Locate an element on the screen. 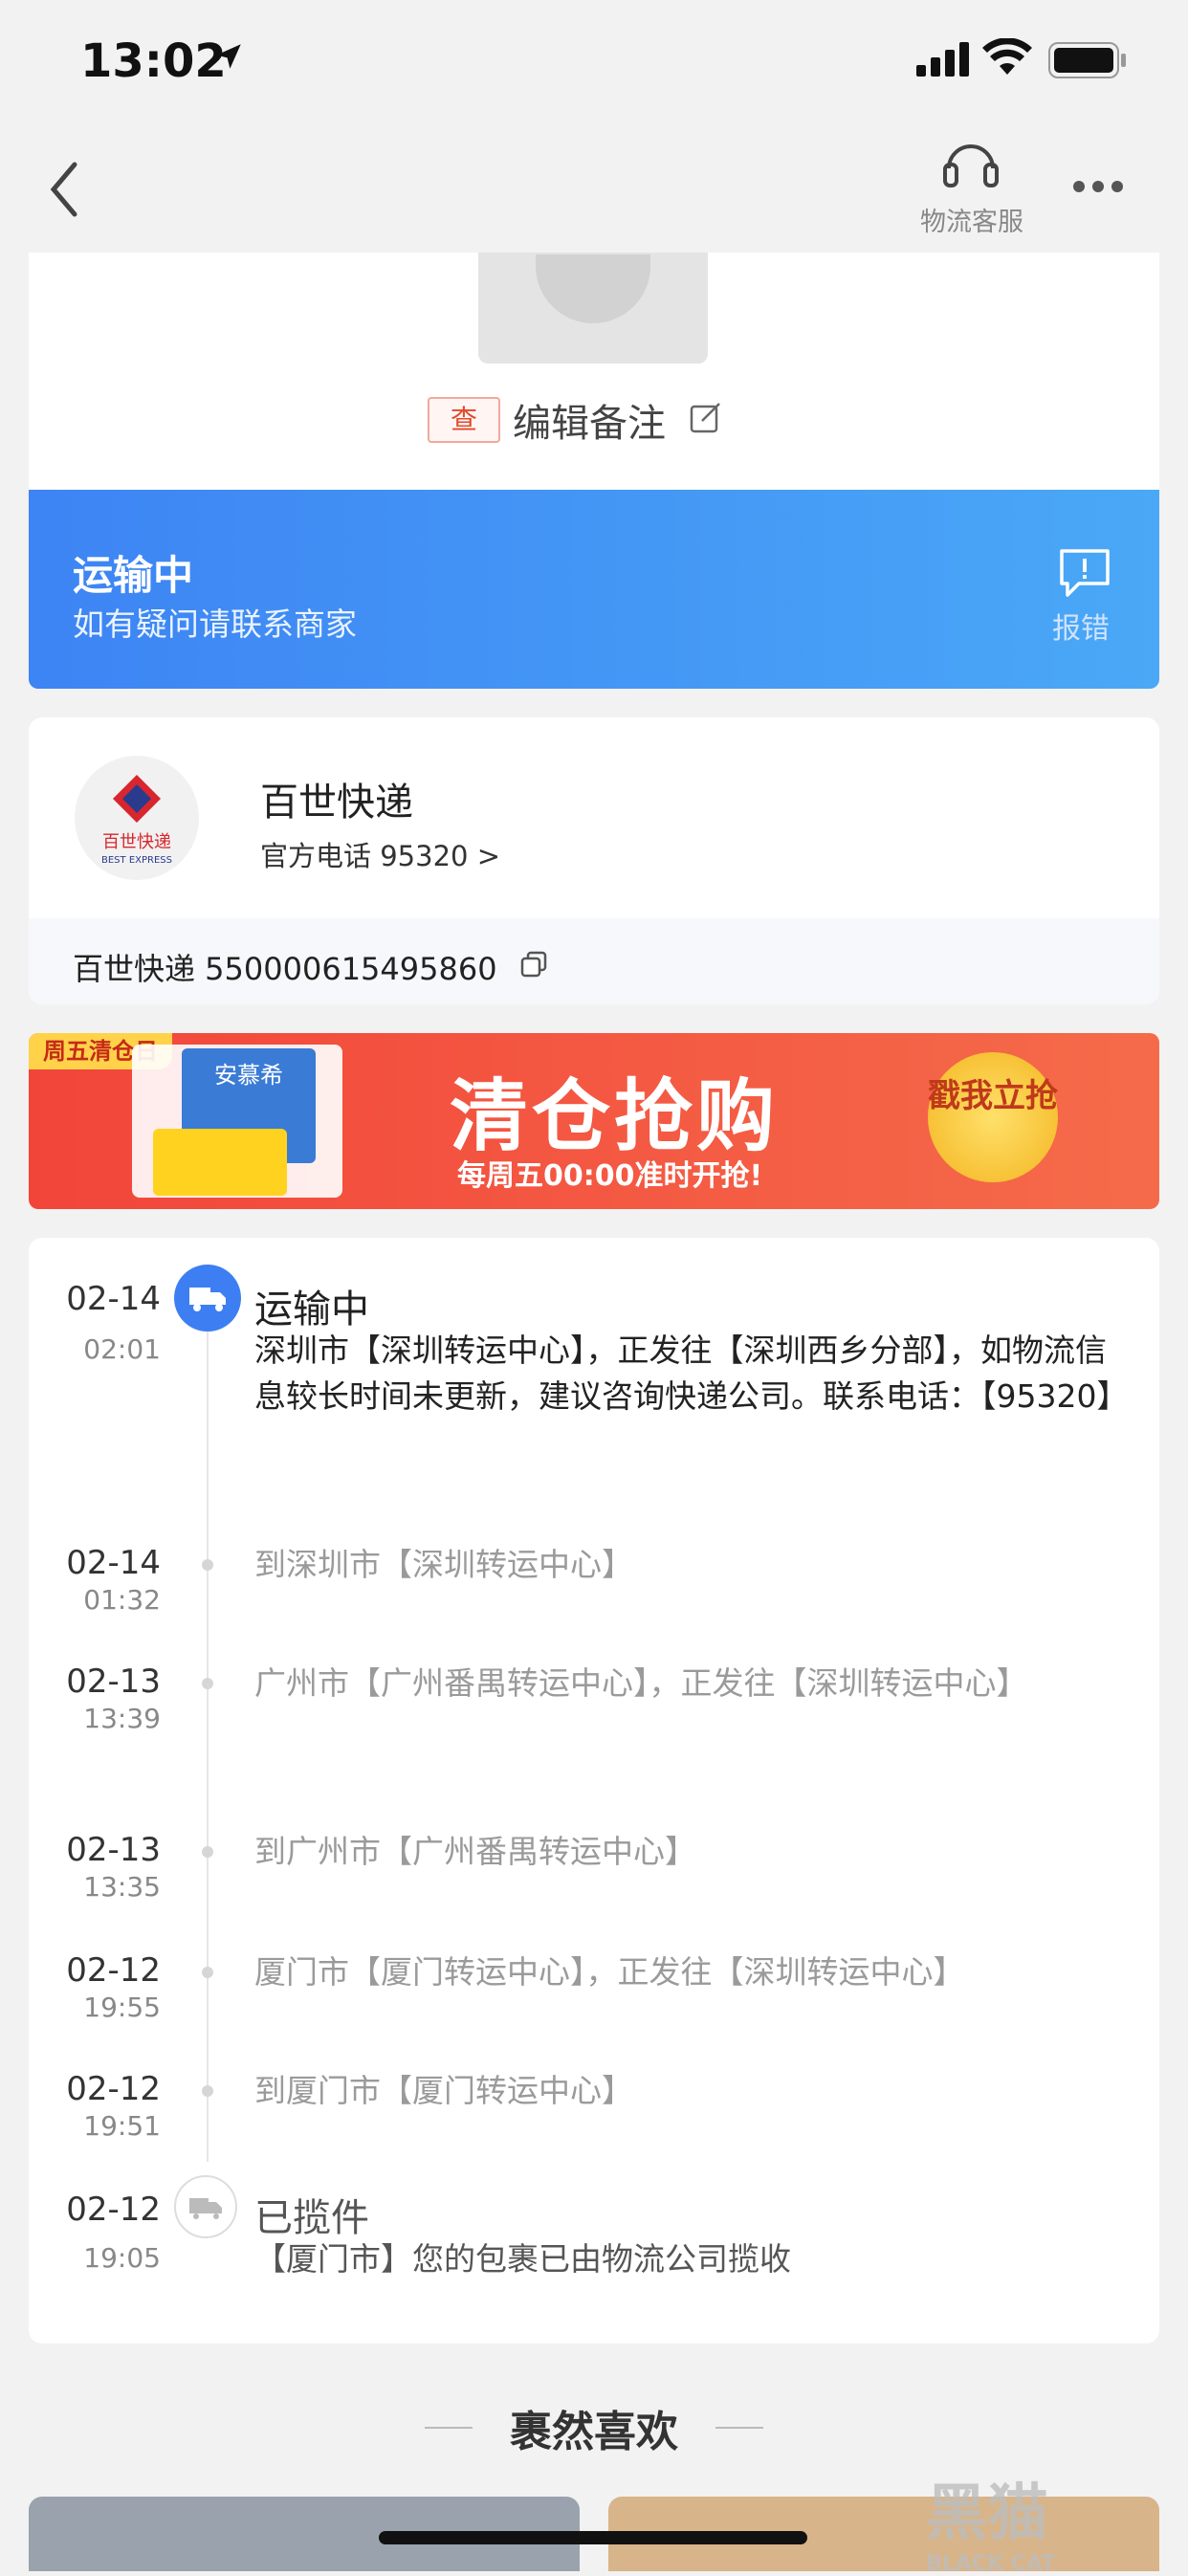 The width and height of the screenshot is (1188, 2576). watermark-logo: 黑猫 BLACK CAT is located at coordinates (1050, 2520).